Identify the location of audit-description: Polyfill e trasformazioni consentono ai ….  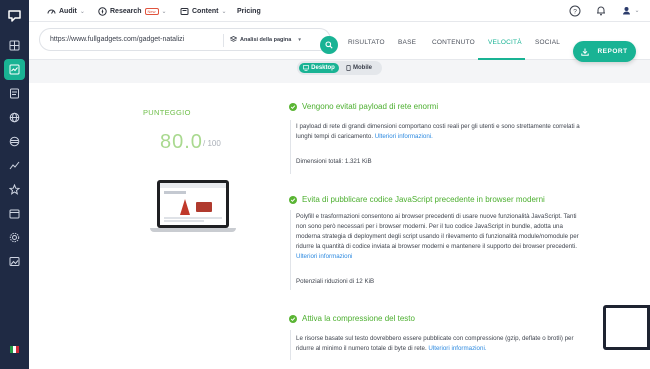
(442, 237).